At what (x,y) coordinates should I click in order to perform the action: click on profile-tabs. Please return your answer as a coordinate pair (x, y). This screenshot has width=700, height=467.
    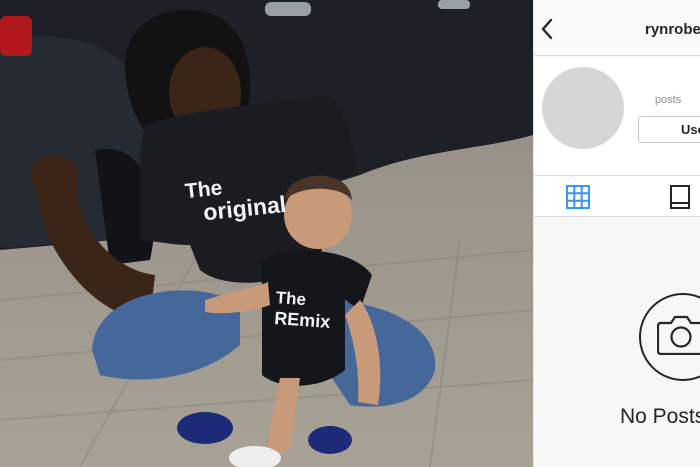
    Looking at the image, I should click on (617, 196).